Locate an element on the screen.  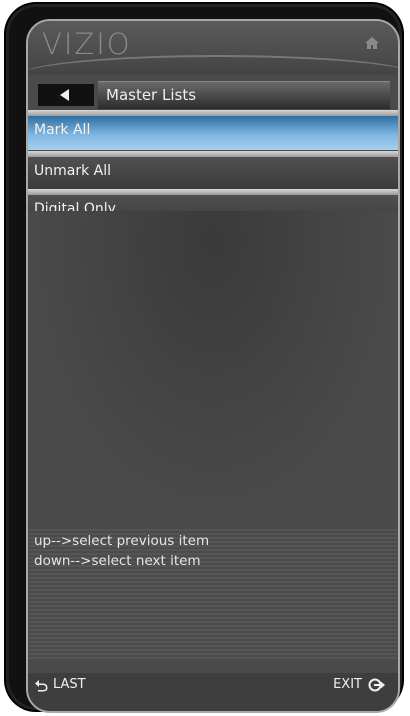
exit-label: EXIT is located at coordinates (347, 684).